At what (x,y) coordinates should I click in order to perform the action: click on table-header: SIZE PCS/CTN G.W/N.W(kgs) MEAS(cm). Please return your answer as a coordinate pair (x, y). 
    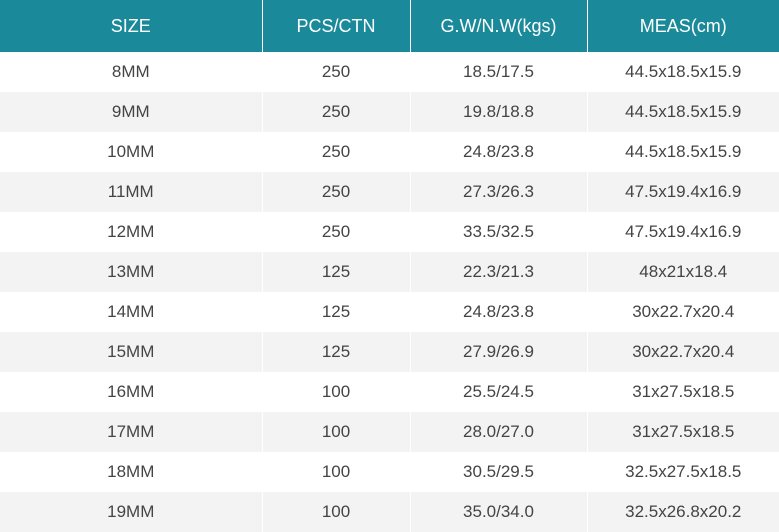
    Looking at the image, I should click on (389, 26).